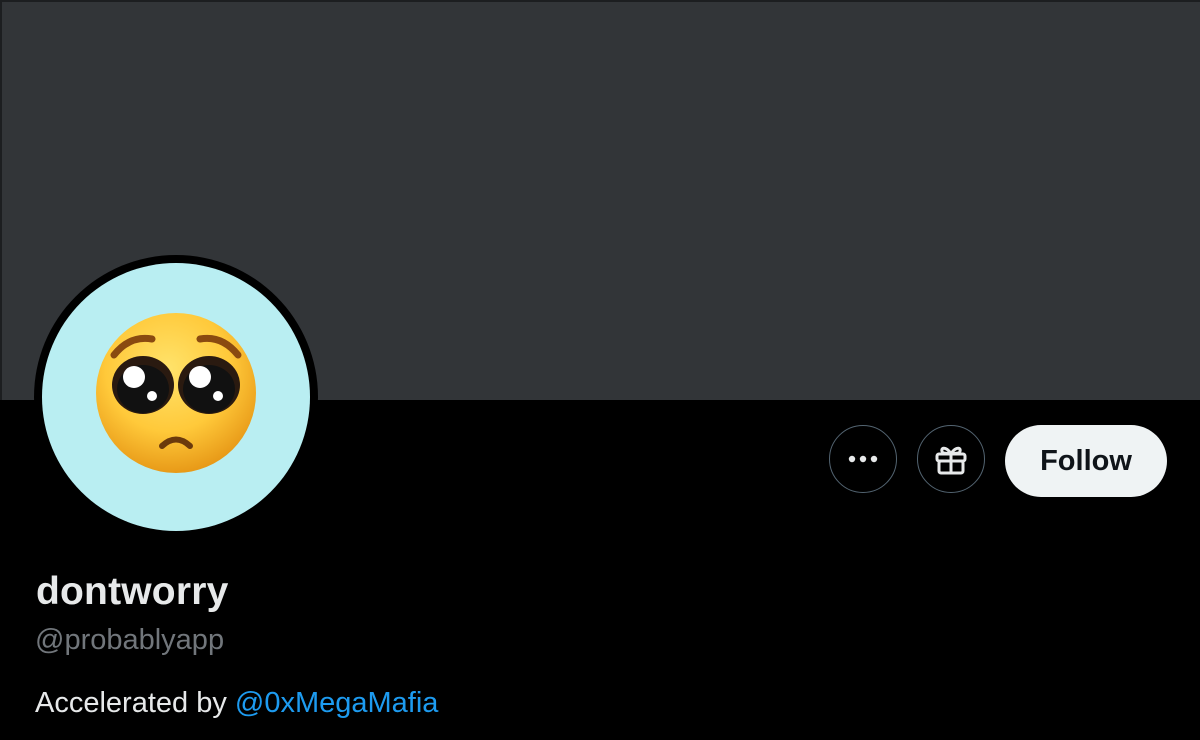 The image size is (1200, 740). I want to click on follow-button: Follow, so click(1086, 461).